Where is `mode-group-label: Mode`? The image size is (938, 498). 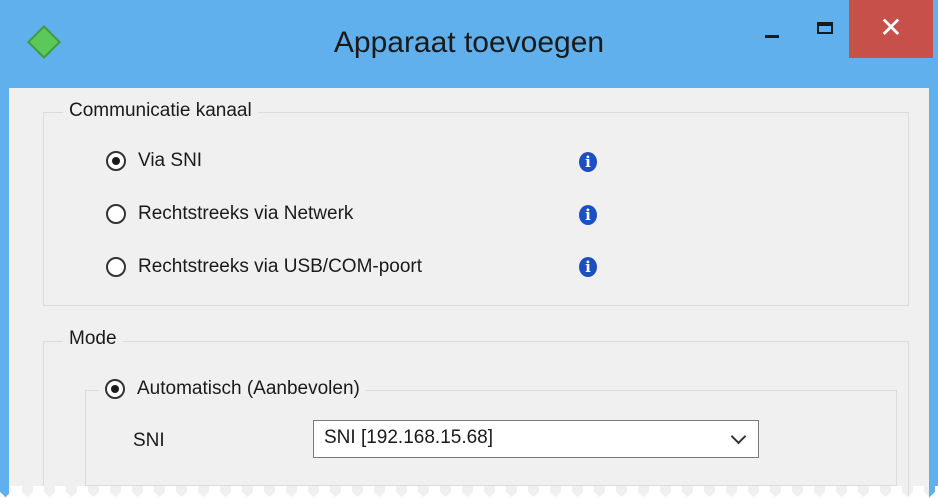 mode-group-label: Mode is located at coordinates (93, 339).